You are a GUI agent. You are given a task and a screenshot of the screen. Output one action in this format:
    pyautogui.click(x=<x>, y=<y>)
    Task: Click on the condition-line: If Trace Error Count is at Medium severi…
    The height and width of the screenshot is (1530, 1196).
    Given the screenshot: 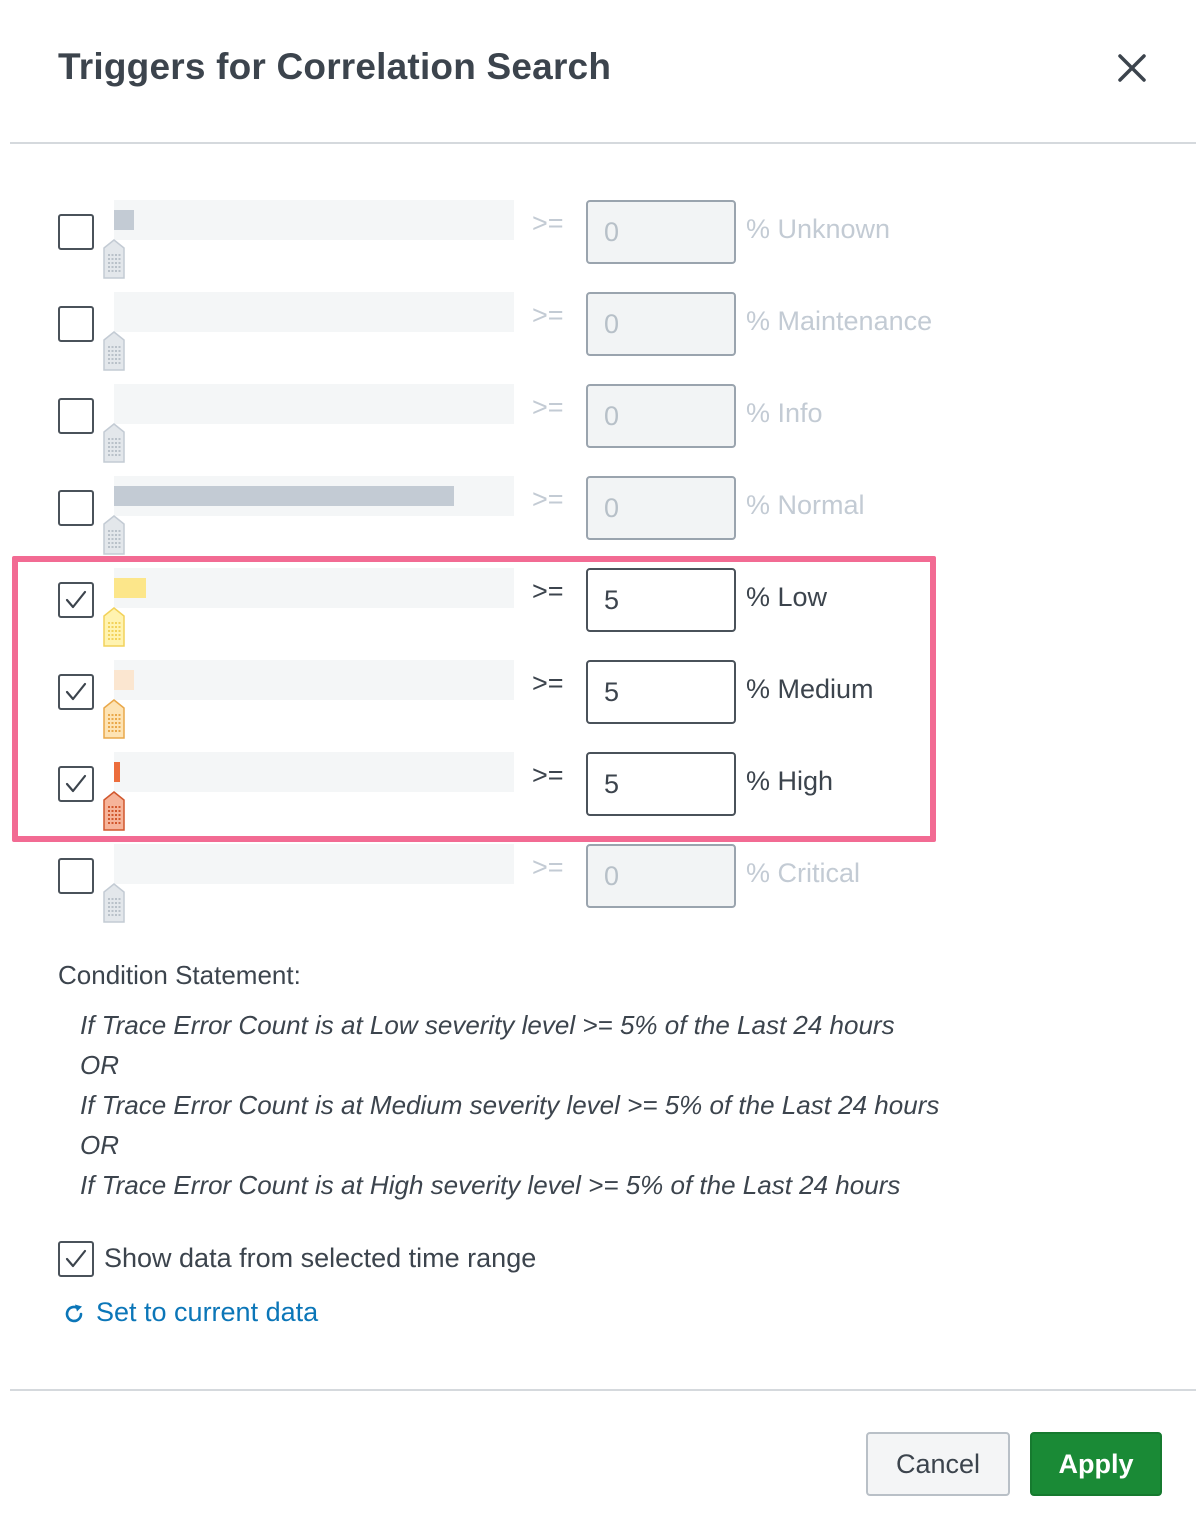 What is the action you would take?
    pyautogui.click(x=510, y=1105)
    